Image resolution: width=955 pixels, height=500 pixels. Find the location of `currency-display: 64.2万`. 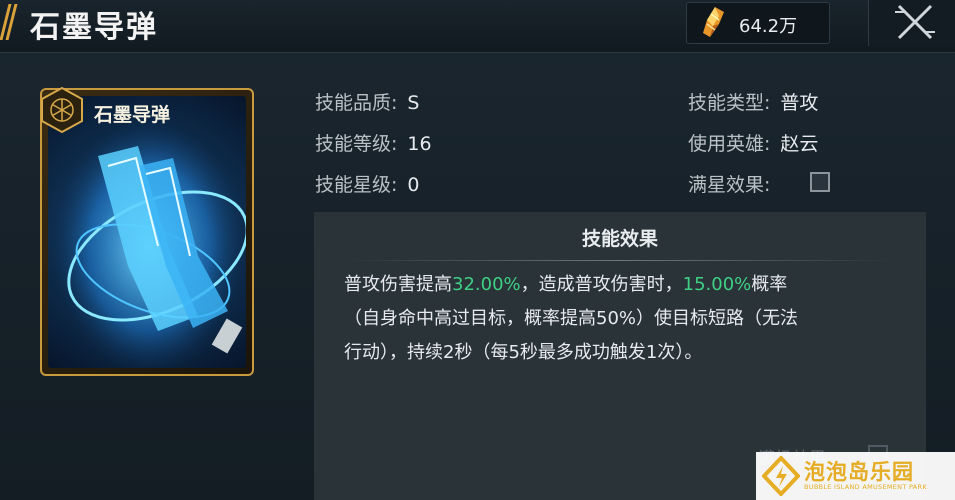

currency-display: 64.2万 is located at coordinates (758, 23).